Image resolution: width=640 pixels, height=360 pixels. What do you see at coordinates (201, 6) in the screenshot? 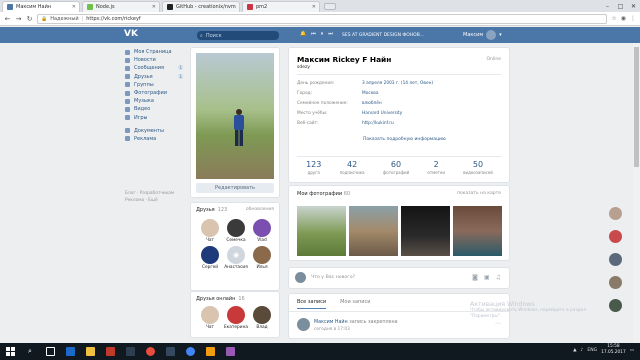
I see `browser-tab: GitHub - creationix/nvm ✕` at bounding box center [201, 6].